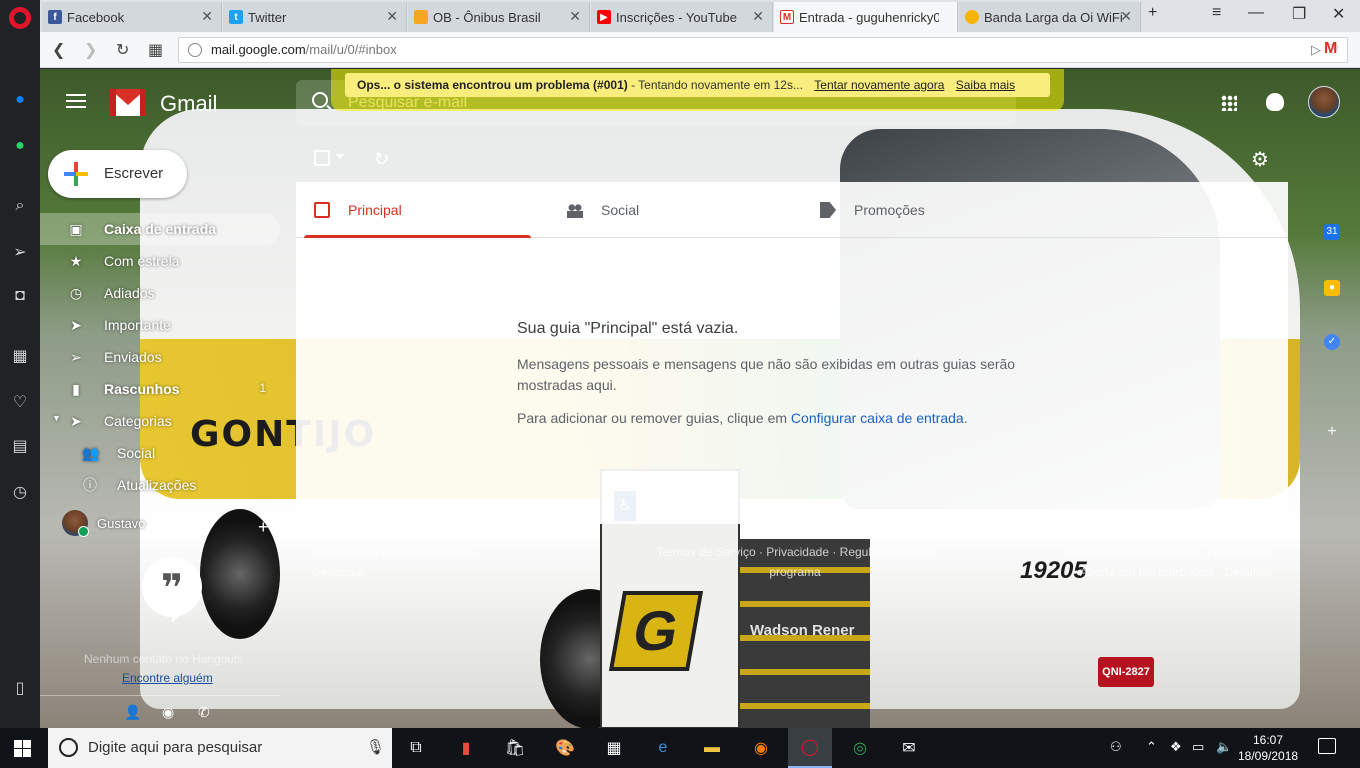  Describe the element at coordinates (160, 453) in the screenshot. I see `nav-social: 👥 Social` at that location.